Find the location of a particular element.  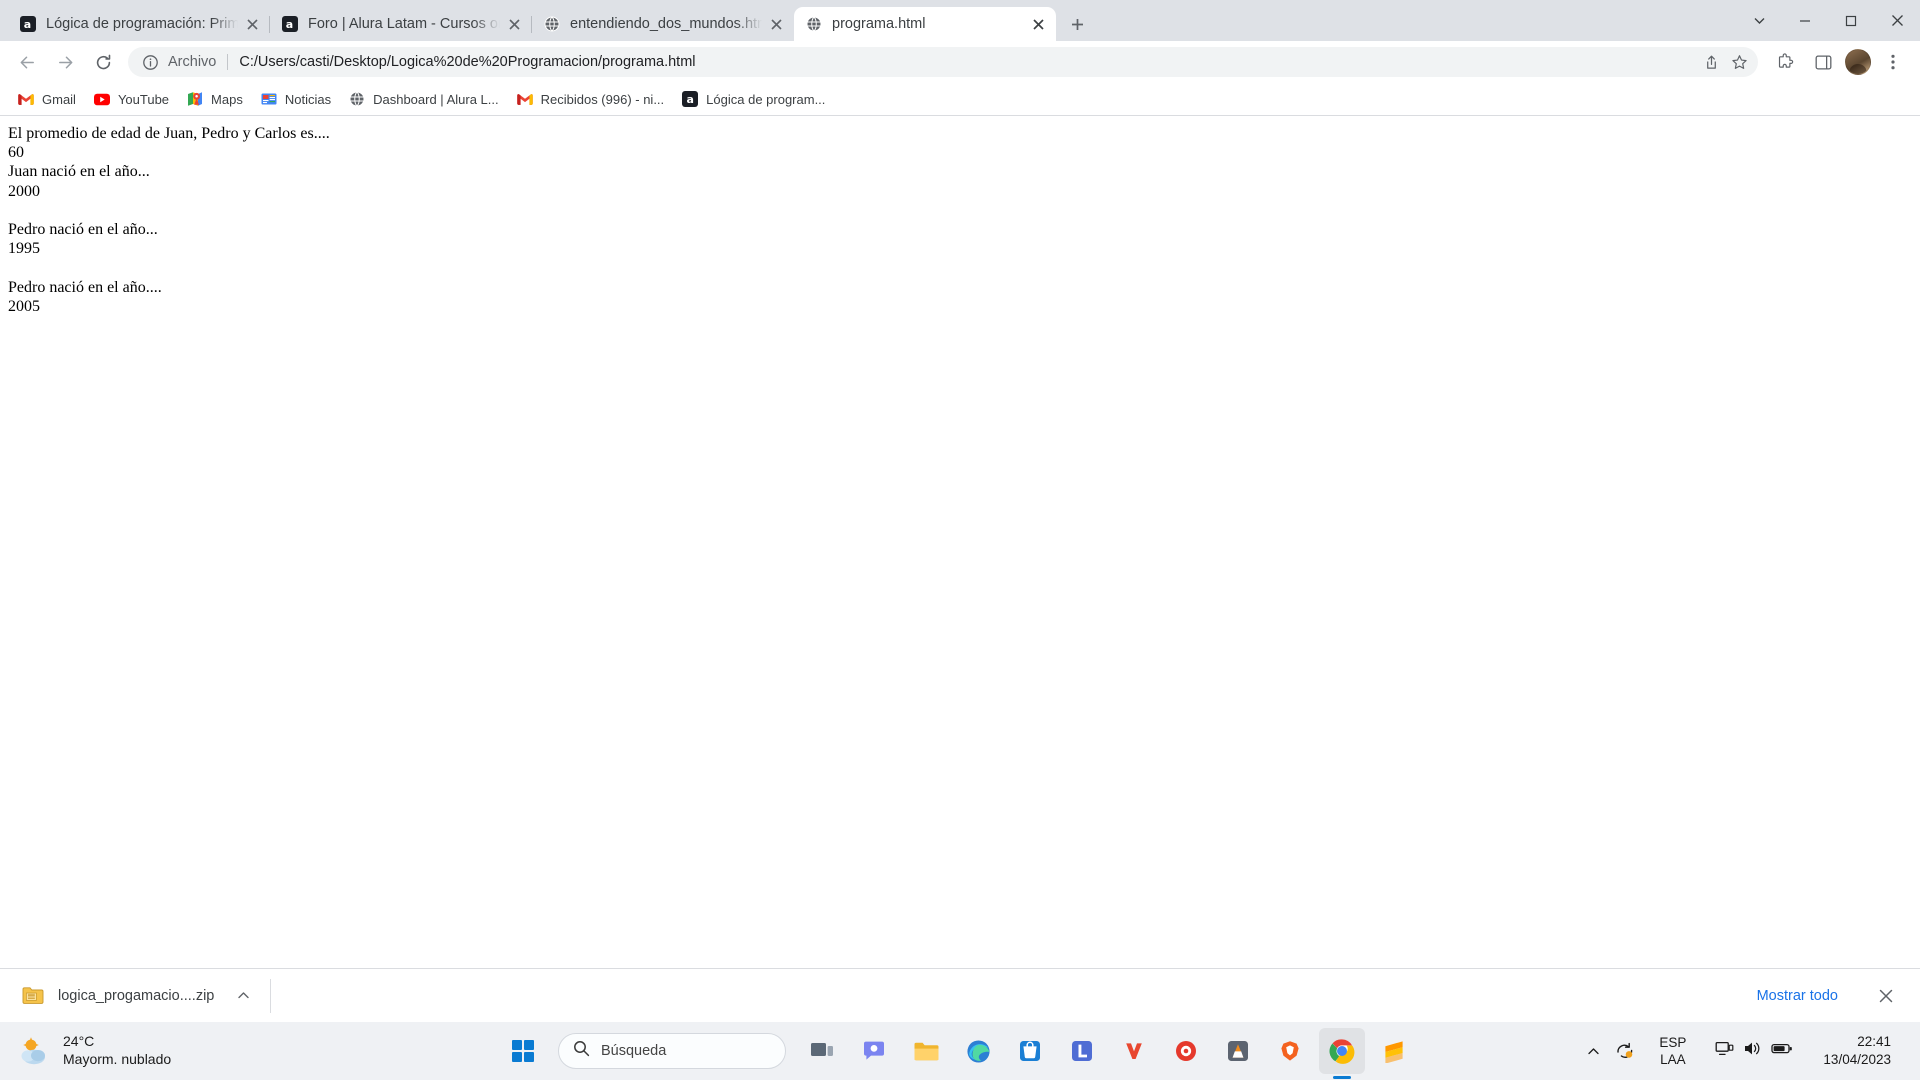

taskbar-app-task-view is located at coordinates (822, 1051).